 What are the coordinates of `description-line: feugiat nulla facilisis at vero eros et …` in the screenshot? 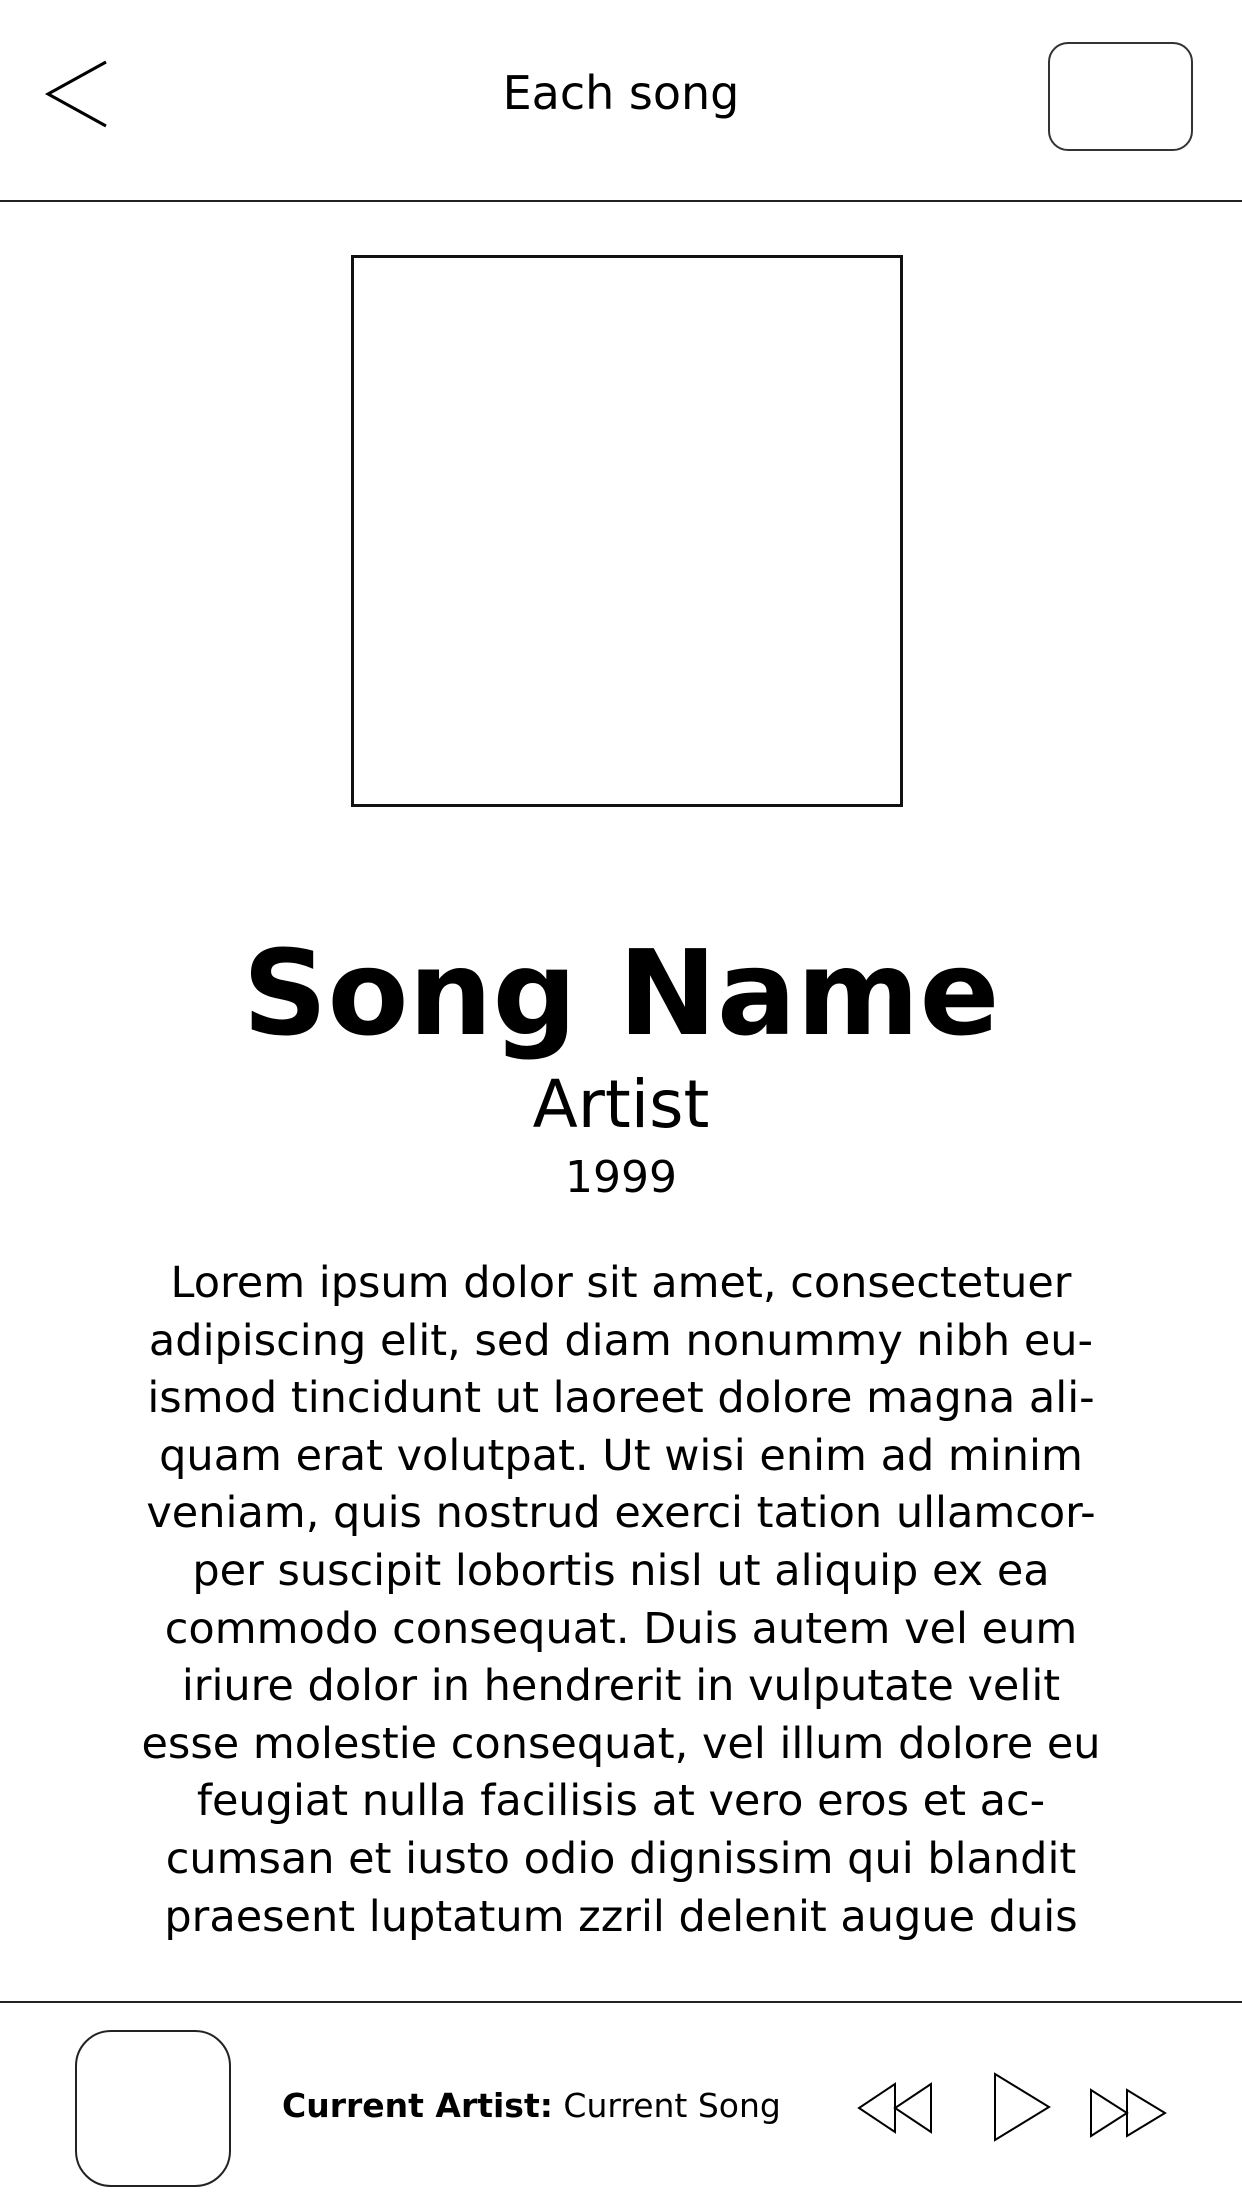 It's located at (621, 1801).